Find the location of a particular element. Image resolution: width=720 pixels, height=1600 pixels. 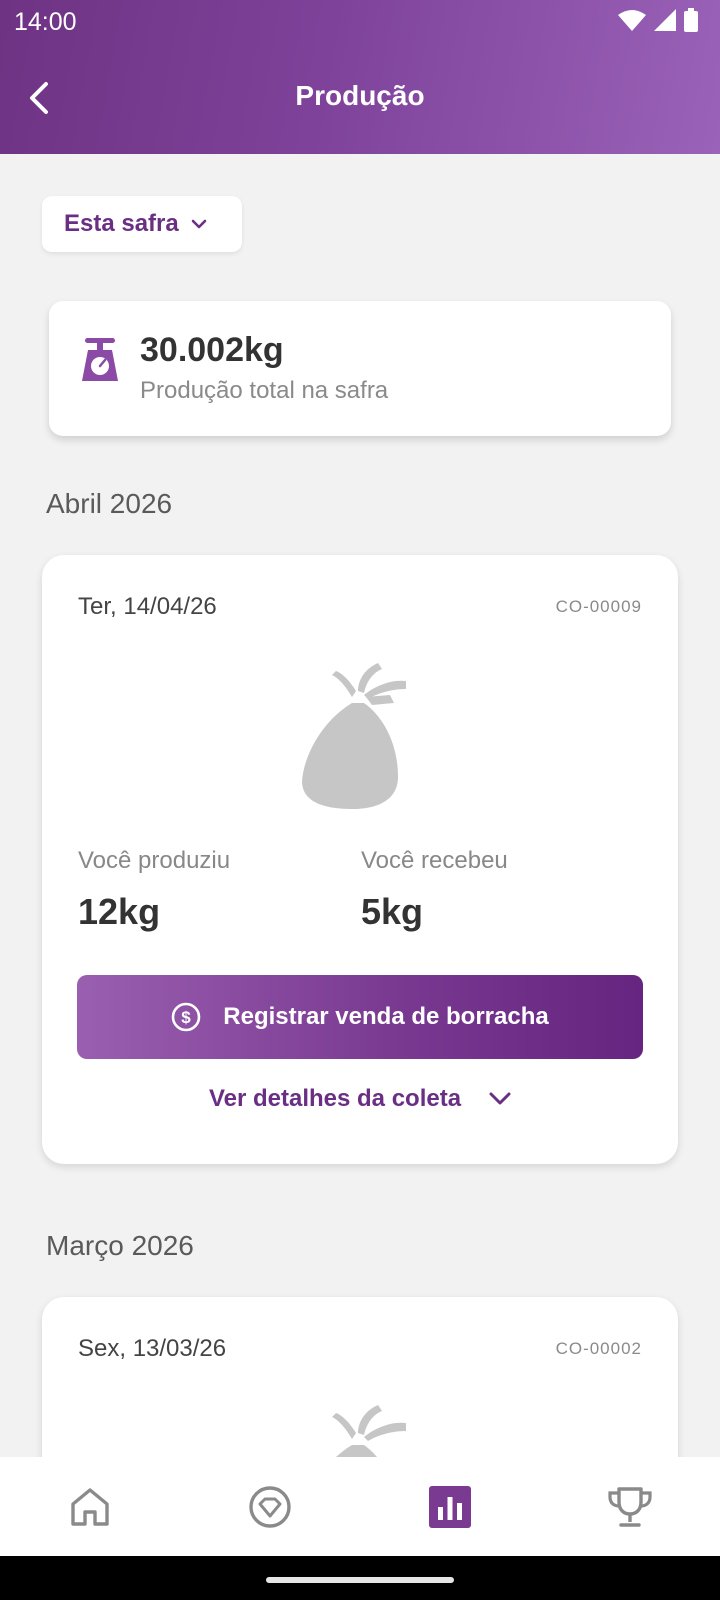

collection-date: Sex, 13/03/26 is located at coordinates (152, 1348).